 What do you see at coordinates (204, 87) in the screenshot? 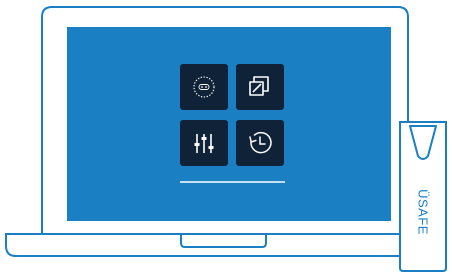
I see `tile-speedometer` at bounding box center [204, 87].